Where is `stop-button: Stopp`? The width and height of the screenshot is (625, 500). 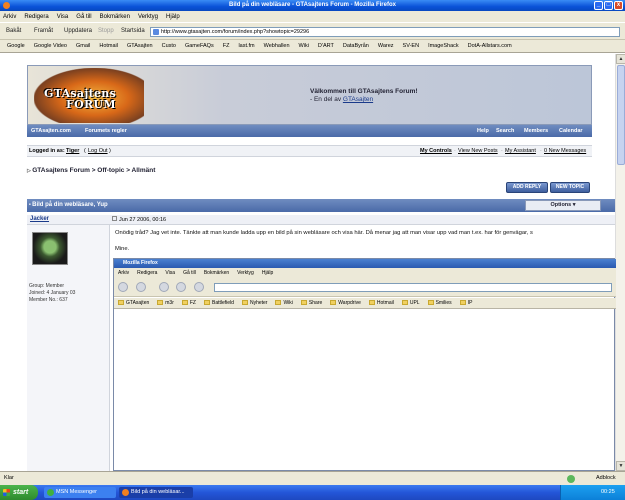 stop-button: Stopp is located at coordinates (106, 31).